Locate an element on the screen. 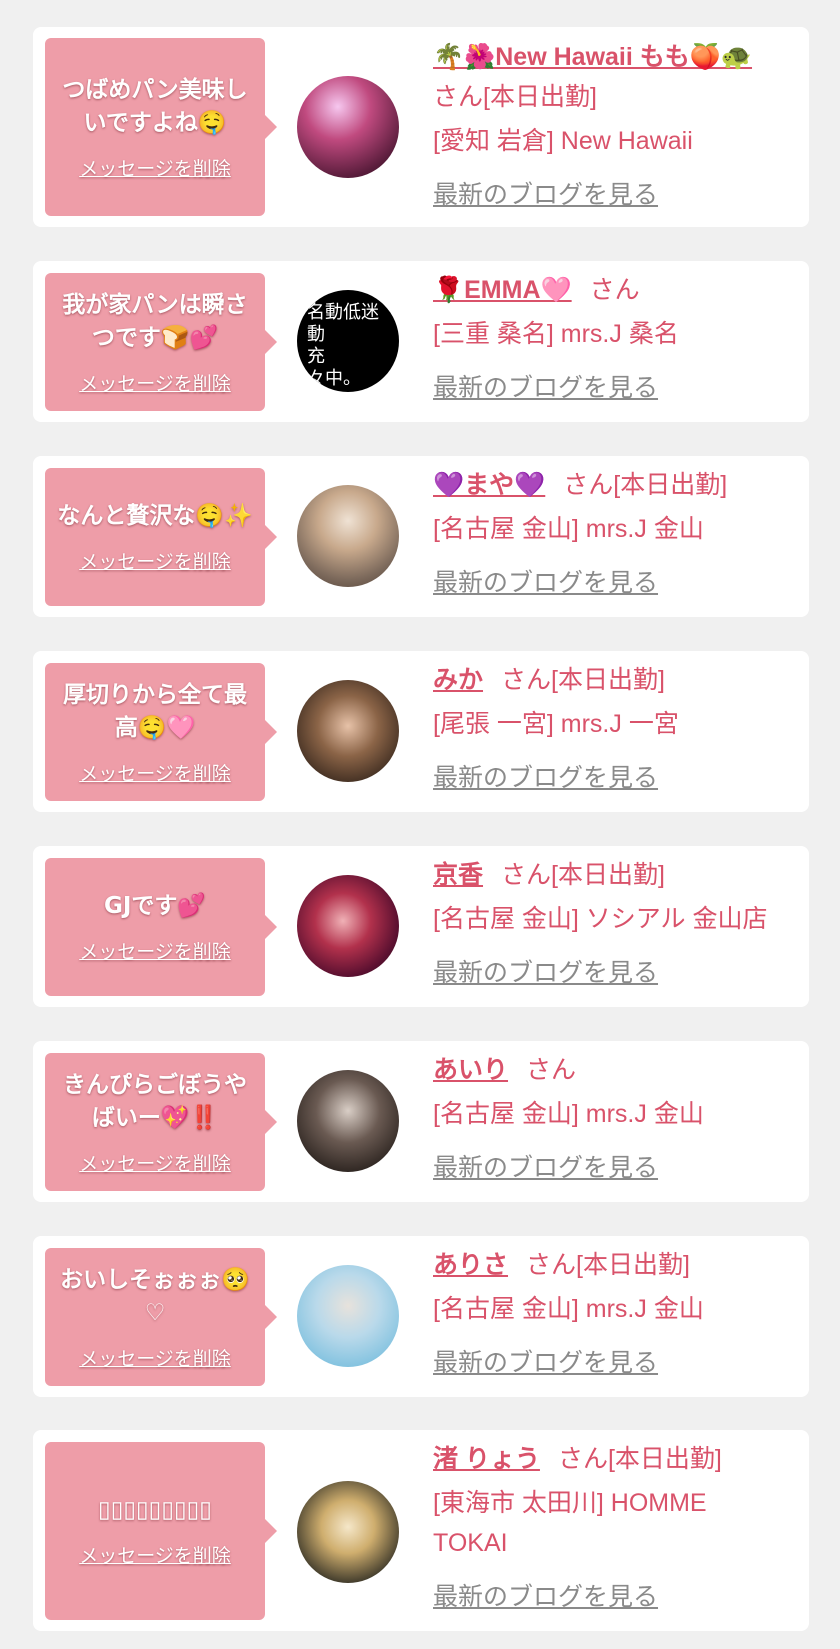  profile-name-link: 💜まや💜 is located at coordinates (489, 485).